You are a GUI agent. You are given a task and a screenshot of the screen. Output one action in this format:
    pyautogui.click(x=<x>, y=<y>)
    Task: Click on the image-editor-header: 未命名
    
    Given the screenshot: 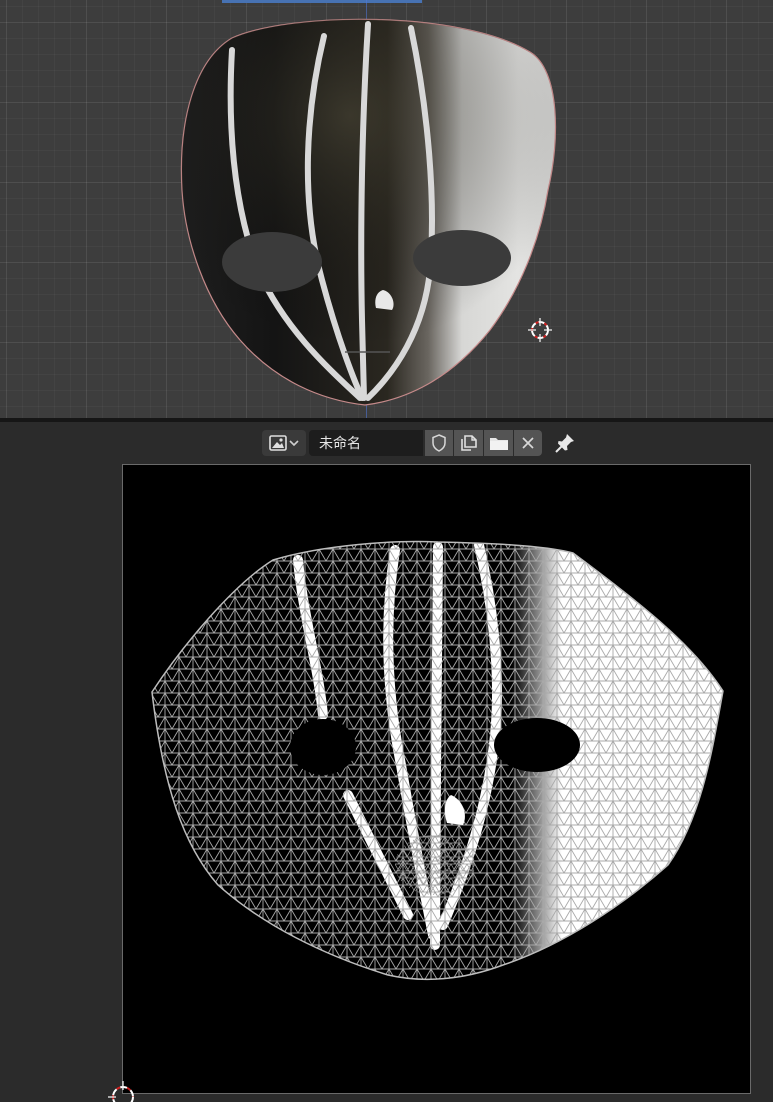 What is the action you would take?
    pyautogui.click(x=386, y=443)
    